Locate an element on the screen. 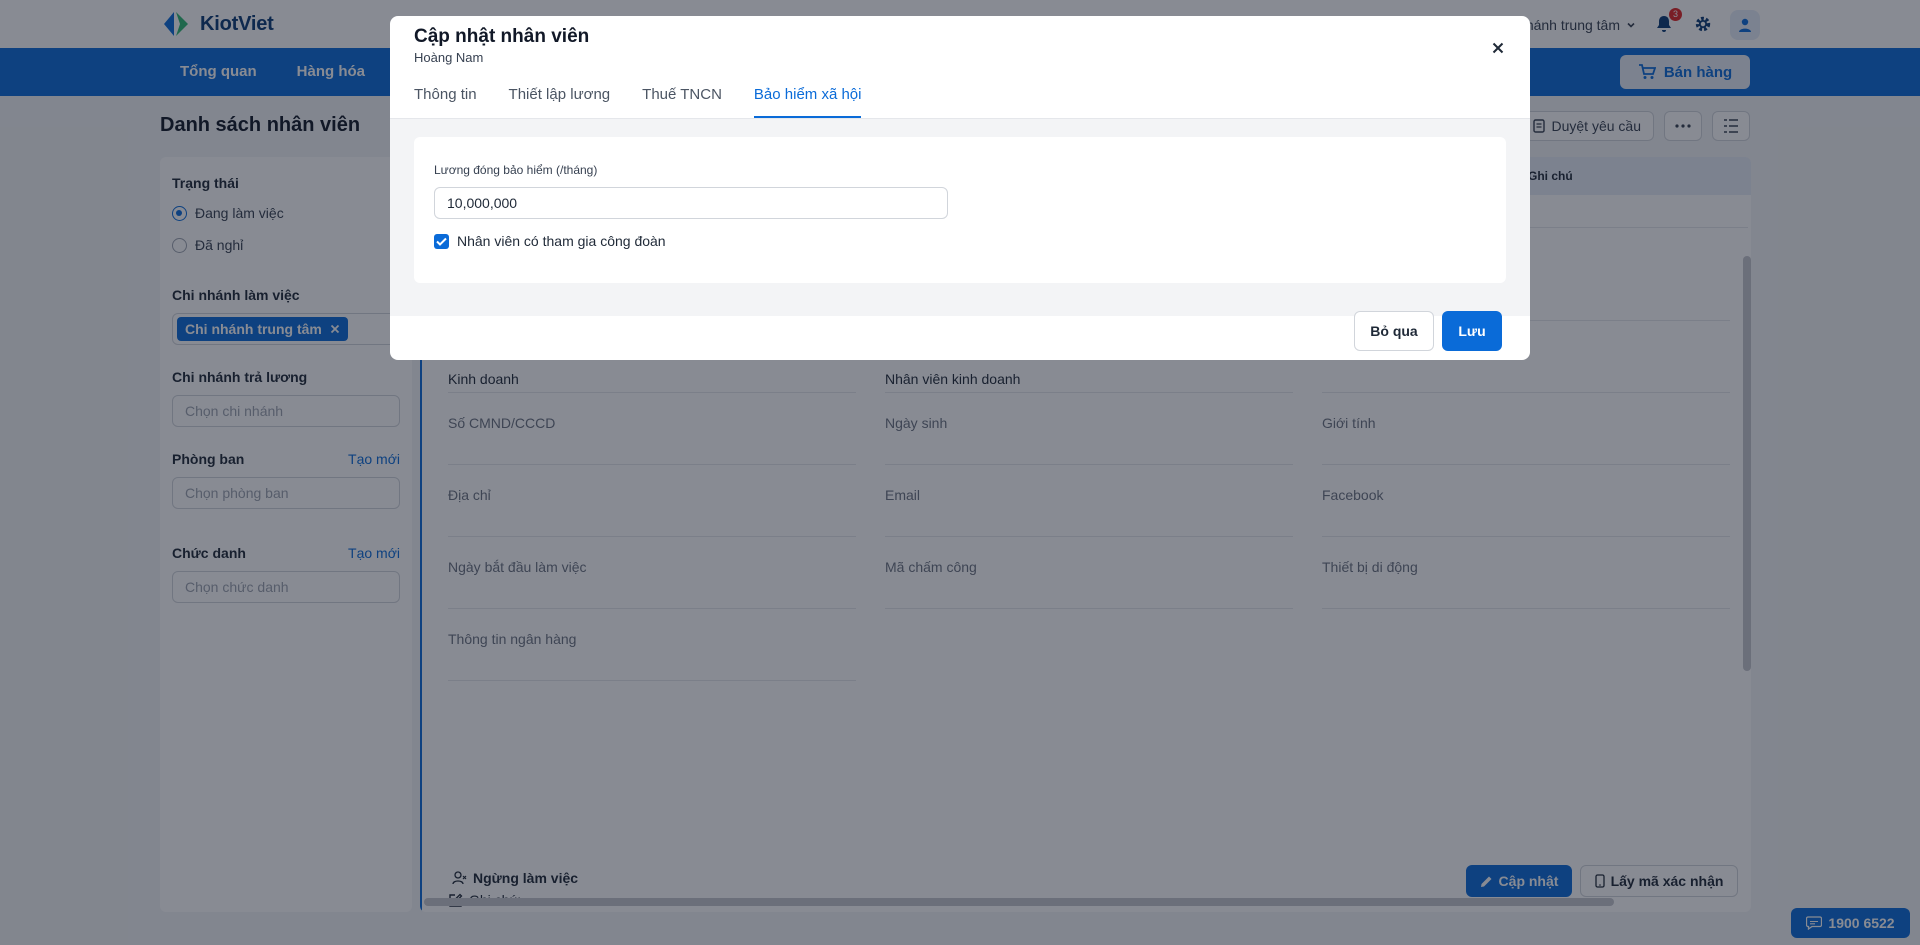 Image resolution: width=1920 pixels, height=945 pixels. tab-salary-setup: Thiết lập lương is located at coordinates (560, 97).